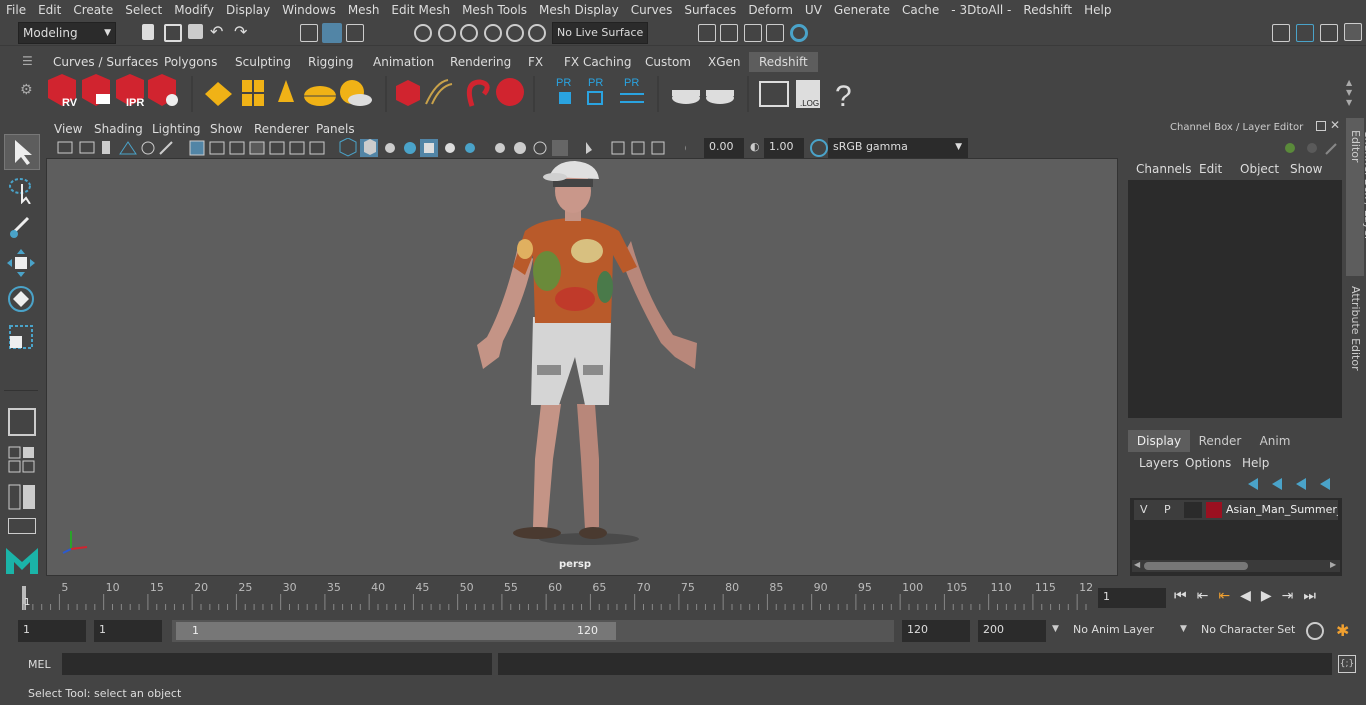  Describe the element at coordinates (49, 10) in the screenshot. I see `menu-edit: Edit` at that location.